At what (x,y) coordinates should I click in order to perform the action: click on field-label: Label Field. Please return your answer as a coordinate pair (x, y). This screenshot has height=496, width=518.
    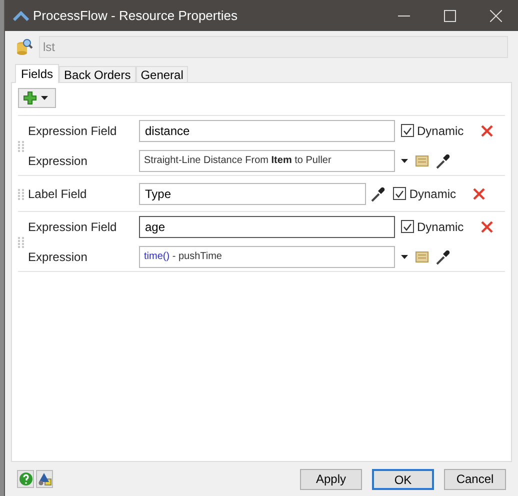
    Looking at the image, I should click on (58, 194).